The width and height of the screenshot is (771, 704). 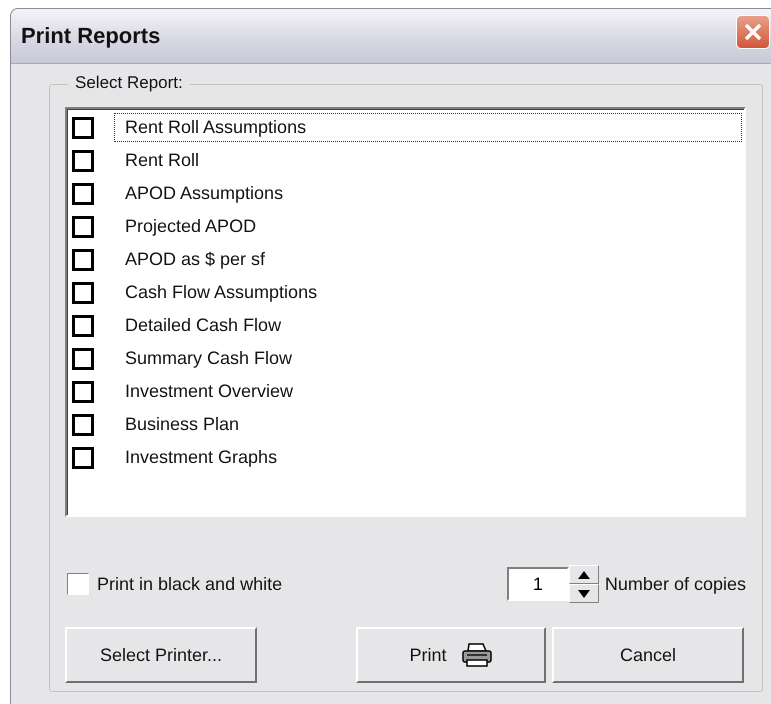 What do you see at coordinates (648, 655) in the screenshot?
I see `dialog-button: Cancel` at bounding box center [648, 655].